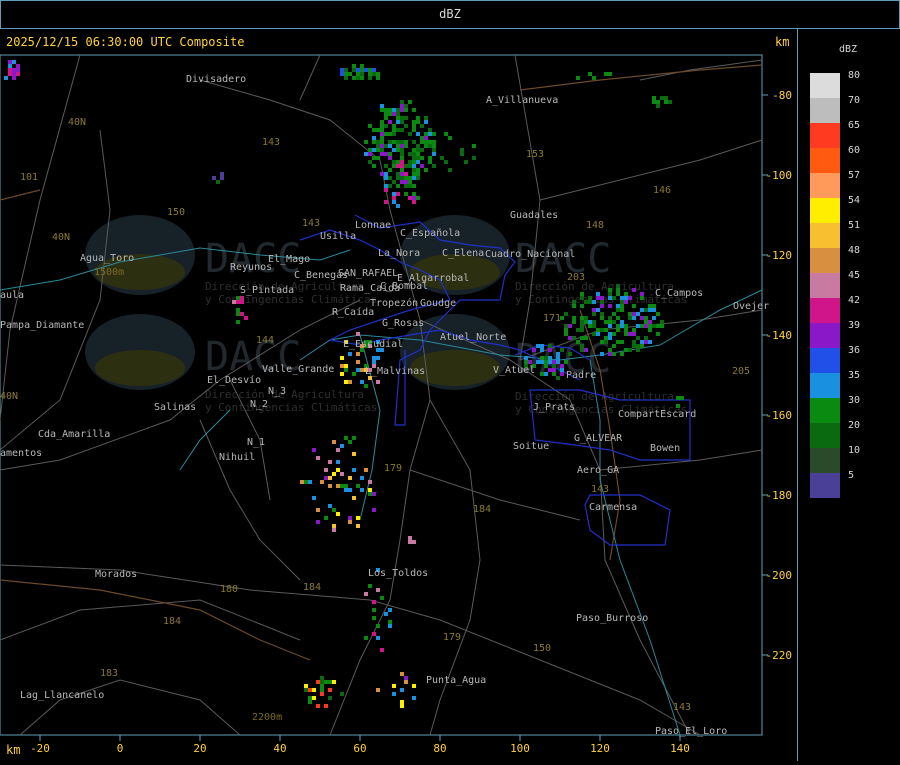 The width and height of the screenshot is (900, 765). I want to click on x-axis: -20 0 20 40 60 80 100 120 140, so click(360, 745).